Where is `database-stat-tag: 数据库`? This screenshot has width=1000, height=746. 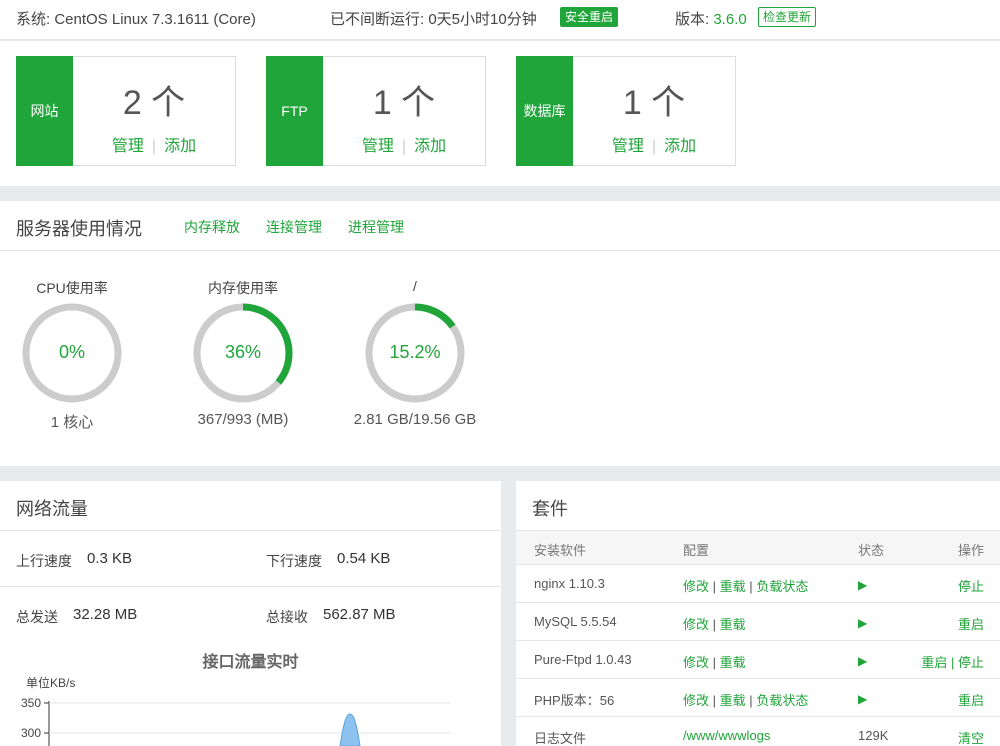
database-stat-tag: 数据库 is located at coordinates (544, 111).